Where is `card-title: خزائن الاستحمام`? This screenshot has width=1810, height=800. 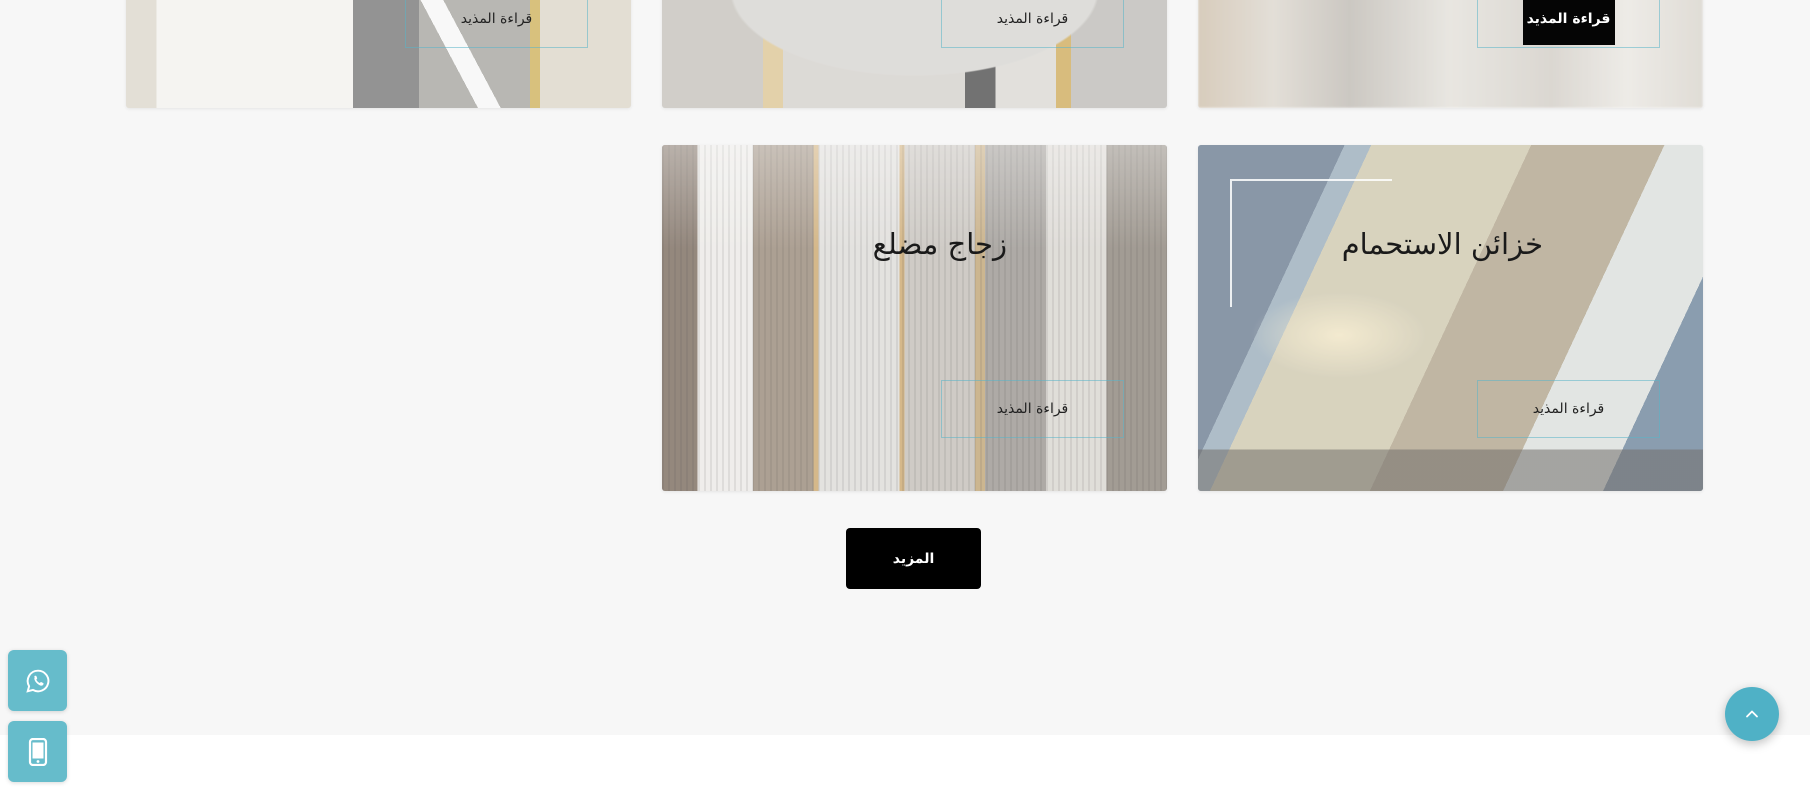 card-title: خزائن الاستحمام is located at coordinates (1442, 244).